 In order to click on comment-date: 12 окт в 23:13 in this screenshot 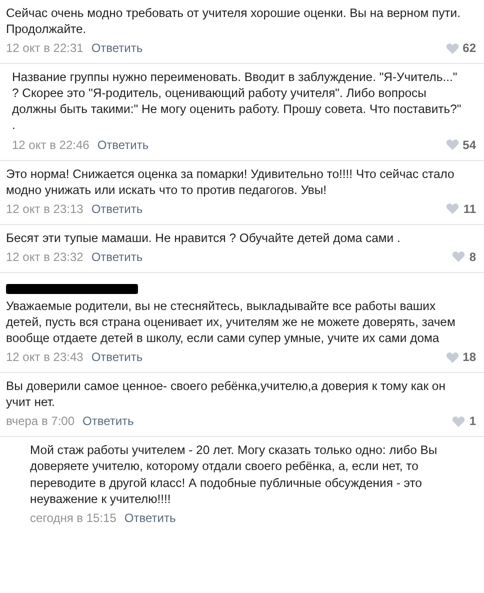, I will do `click(45, 209)`.